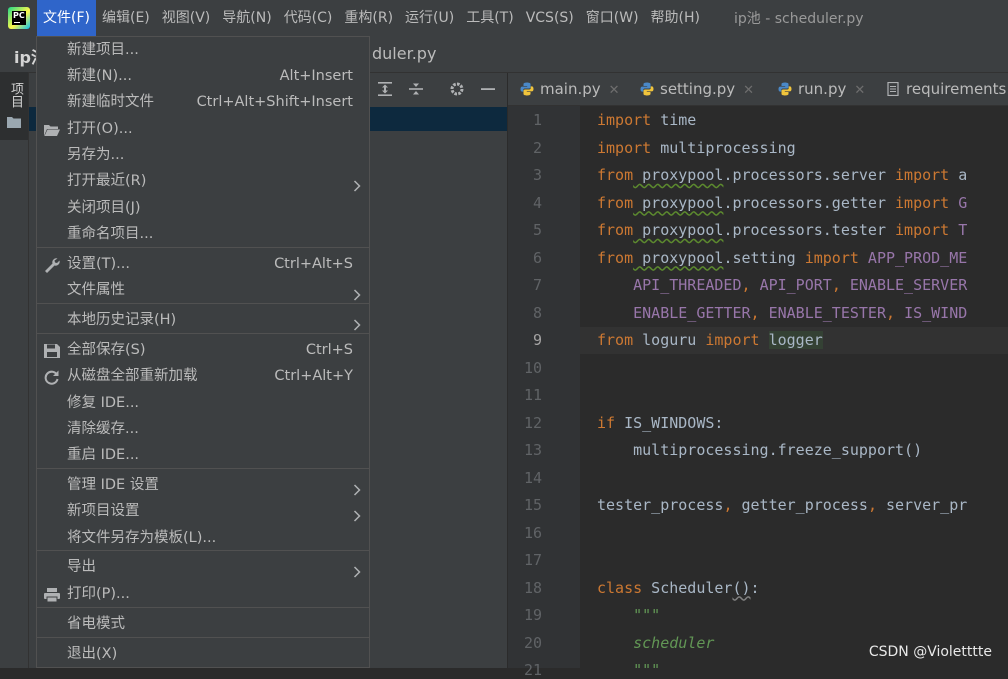  I want to click on menu-navigate: 导航(N), so click(246, 18).